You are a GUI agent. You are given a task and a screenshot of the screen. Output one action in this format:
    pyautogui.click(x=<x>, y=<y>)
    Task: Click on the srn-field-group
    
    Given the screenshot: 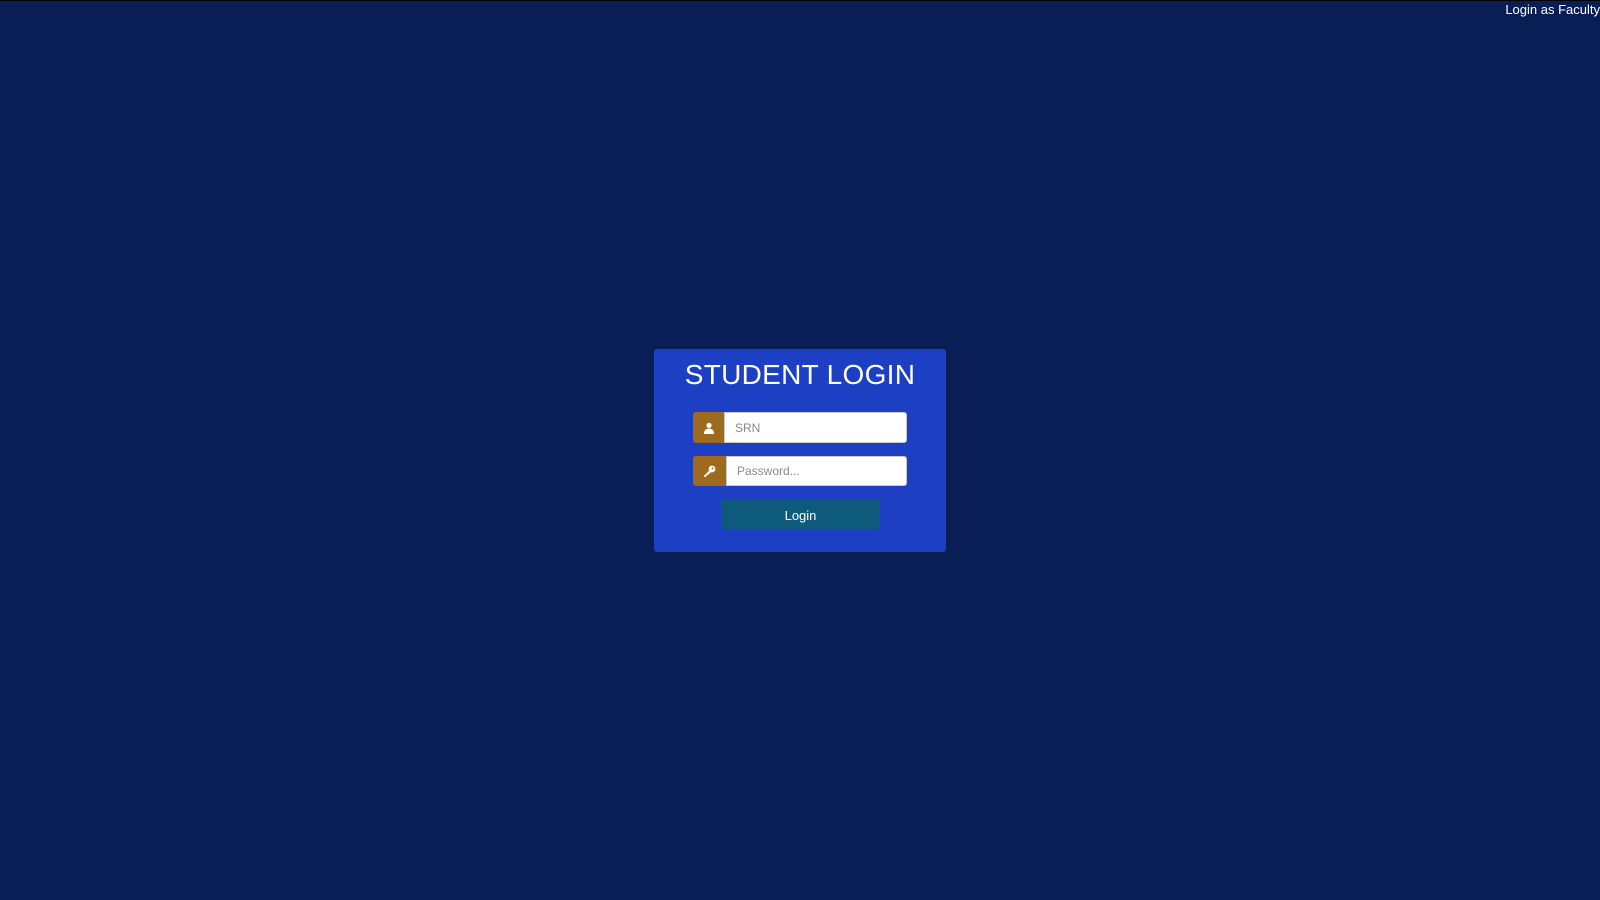 What is the action you would take?
    pyautogui.click(x=800, y=427)
    